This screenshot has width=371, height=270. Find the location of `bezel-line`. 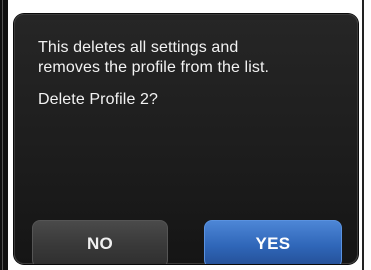

bezel-line is located at coordinates (2, 135).